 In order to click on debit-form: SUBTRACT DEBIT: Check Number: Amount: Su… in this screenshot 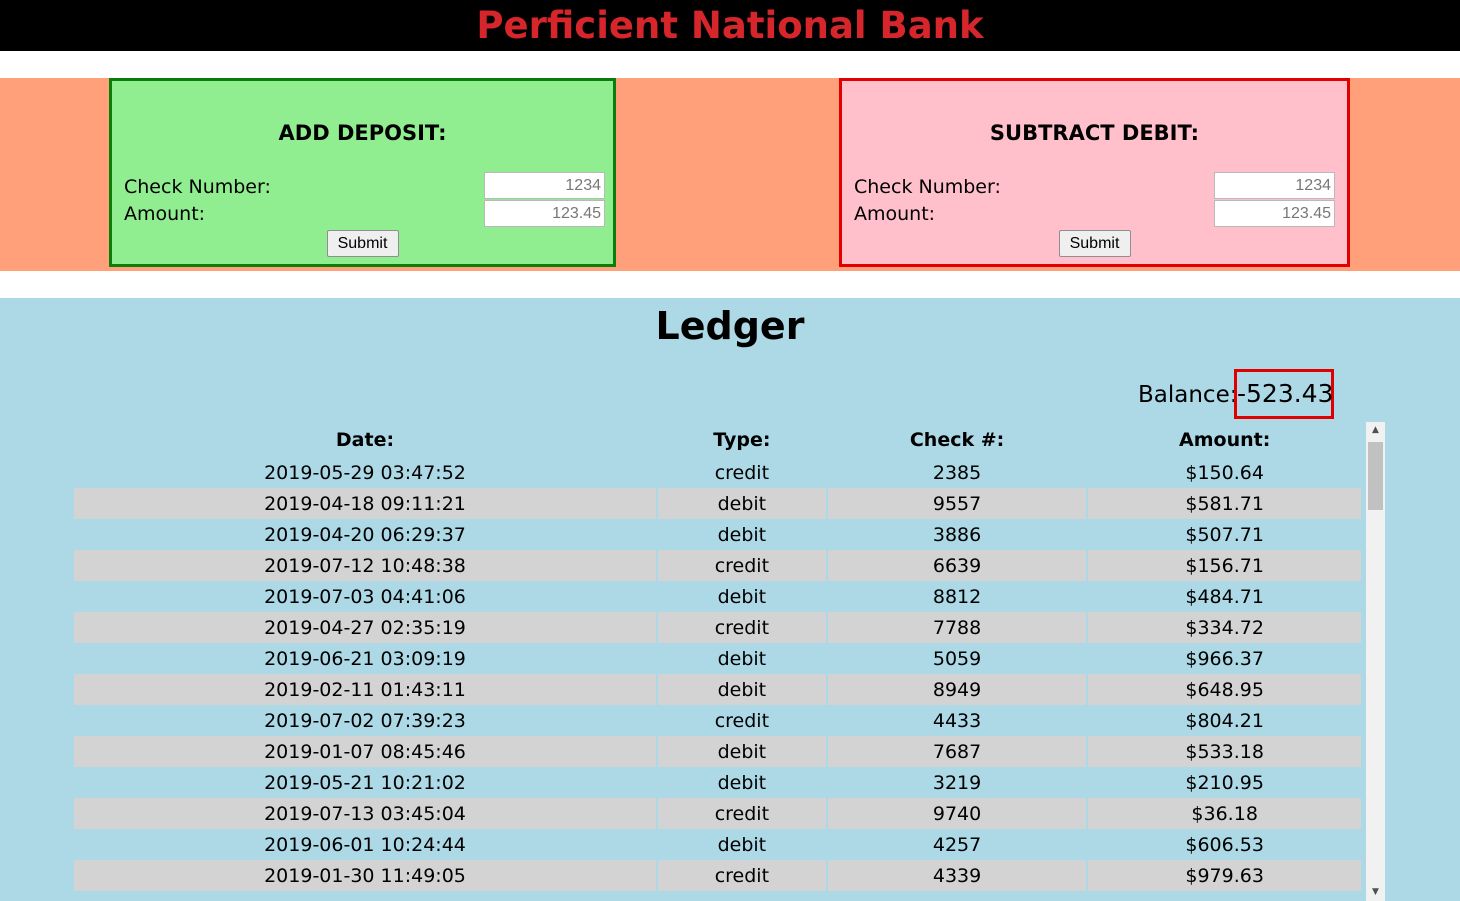, I will do `click(1094, 172)`.